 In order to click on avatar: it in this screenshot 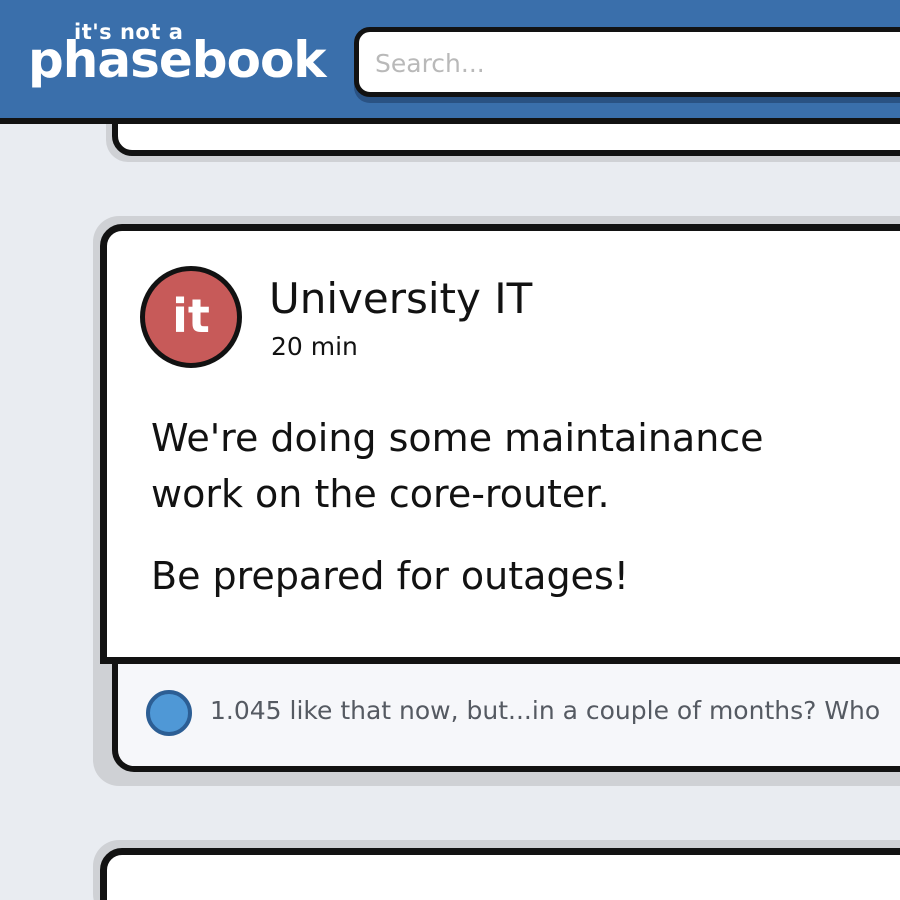, I will do `click(191, 317)`.